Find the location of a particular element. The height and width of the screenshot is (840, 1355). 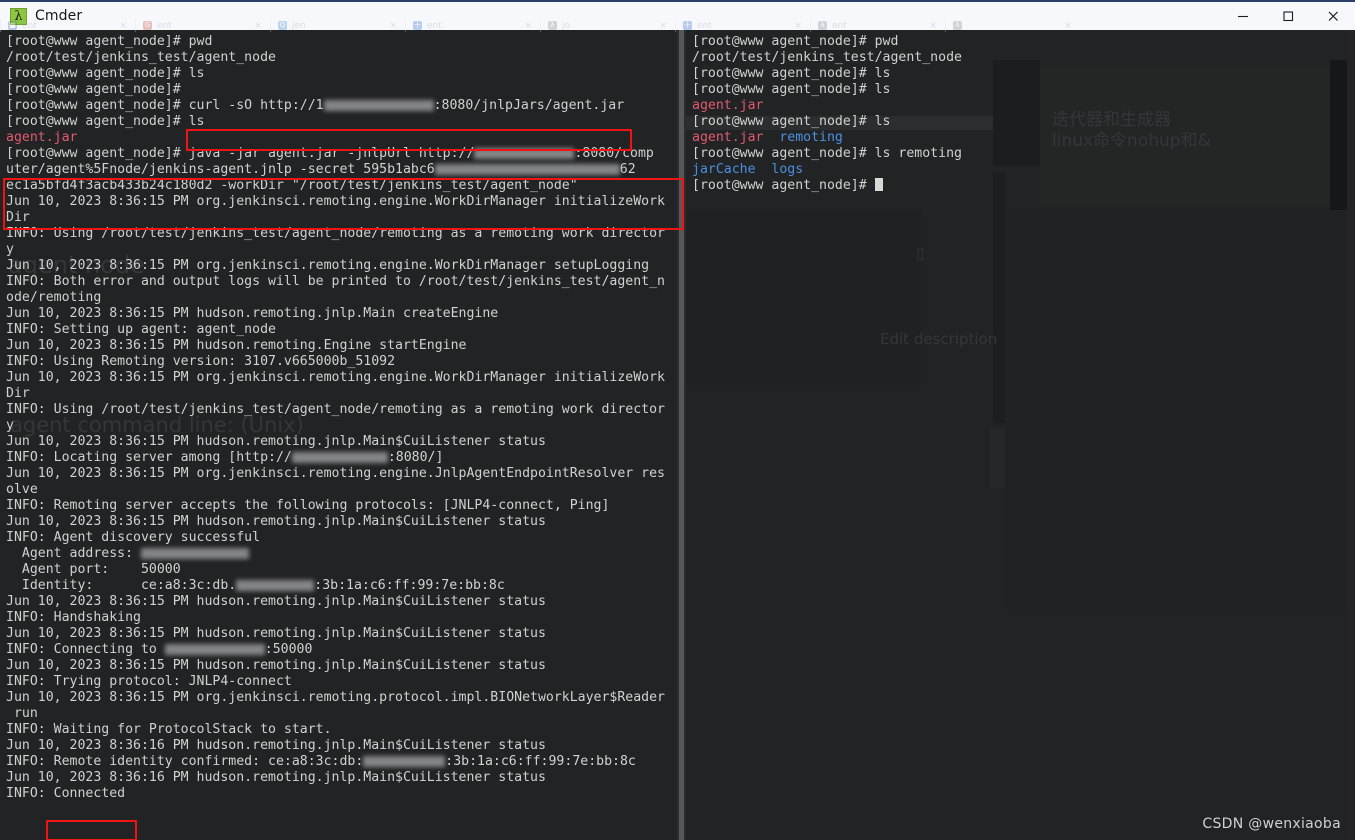

terminal-text: [root@www agent_node]# pwd is located at coordinates (109, 41).